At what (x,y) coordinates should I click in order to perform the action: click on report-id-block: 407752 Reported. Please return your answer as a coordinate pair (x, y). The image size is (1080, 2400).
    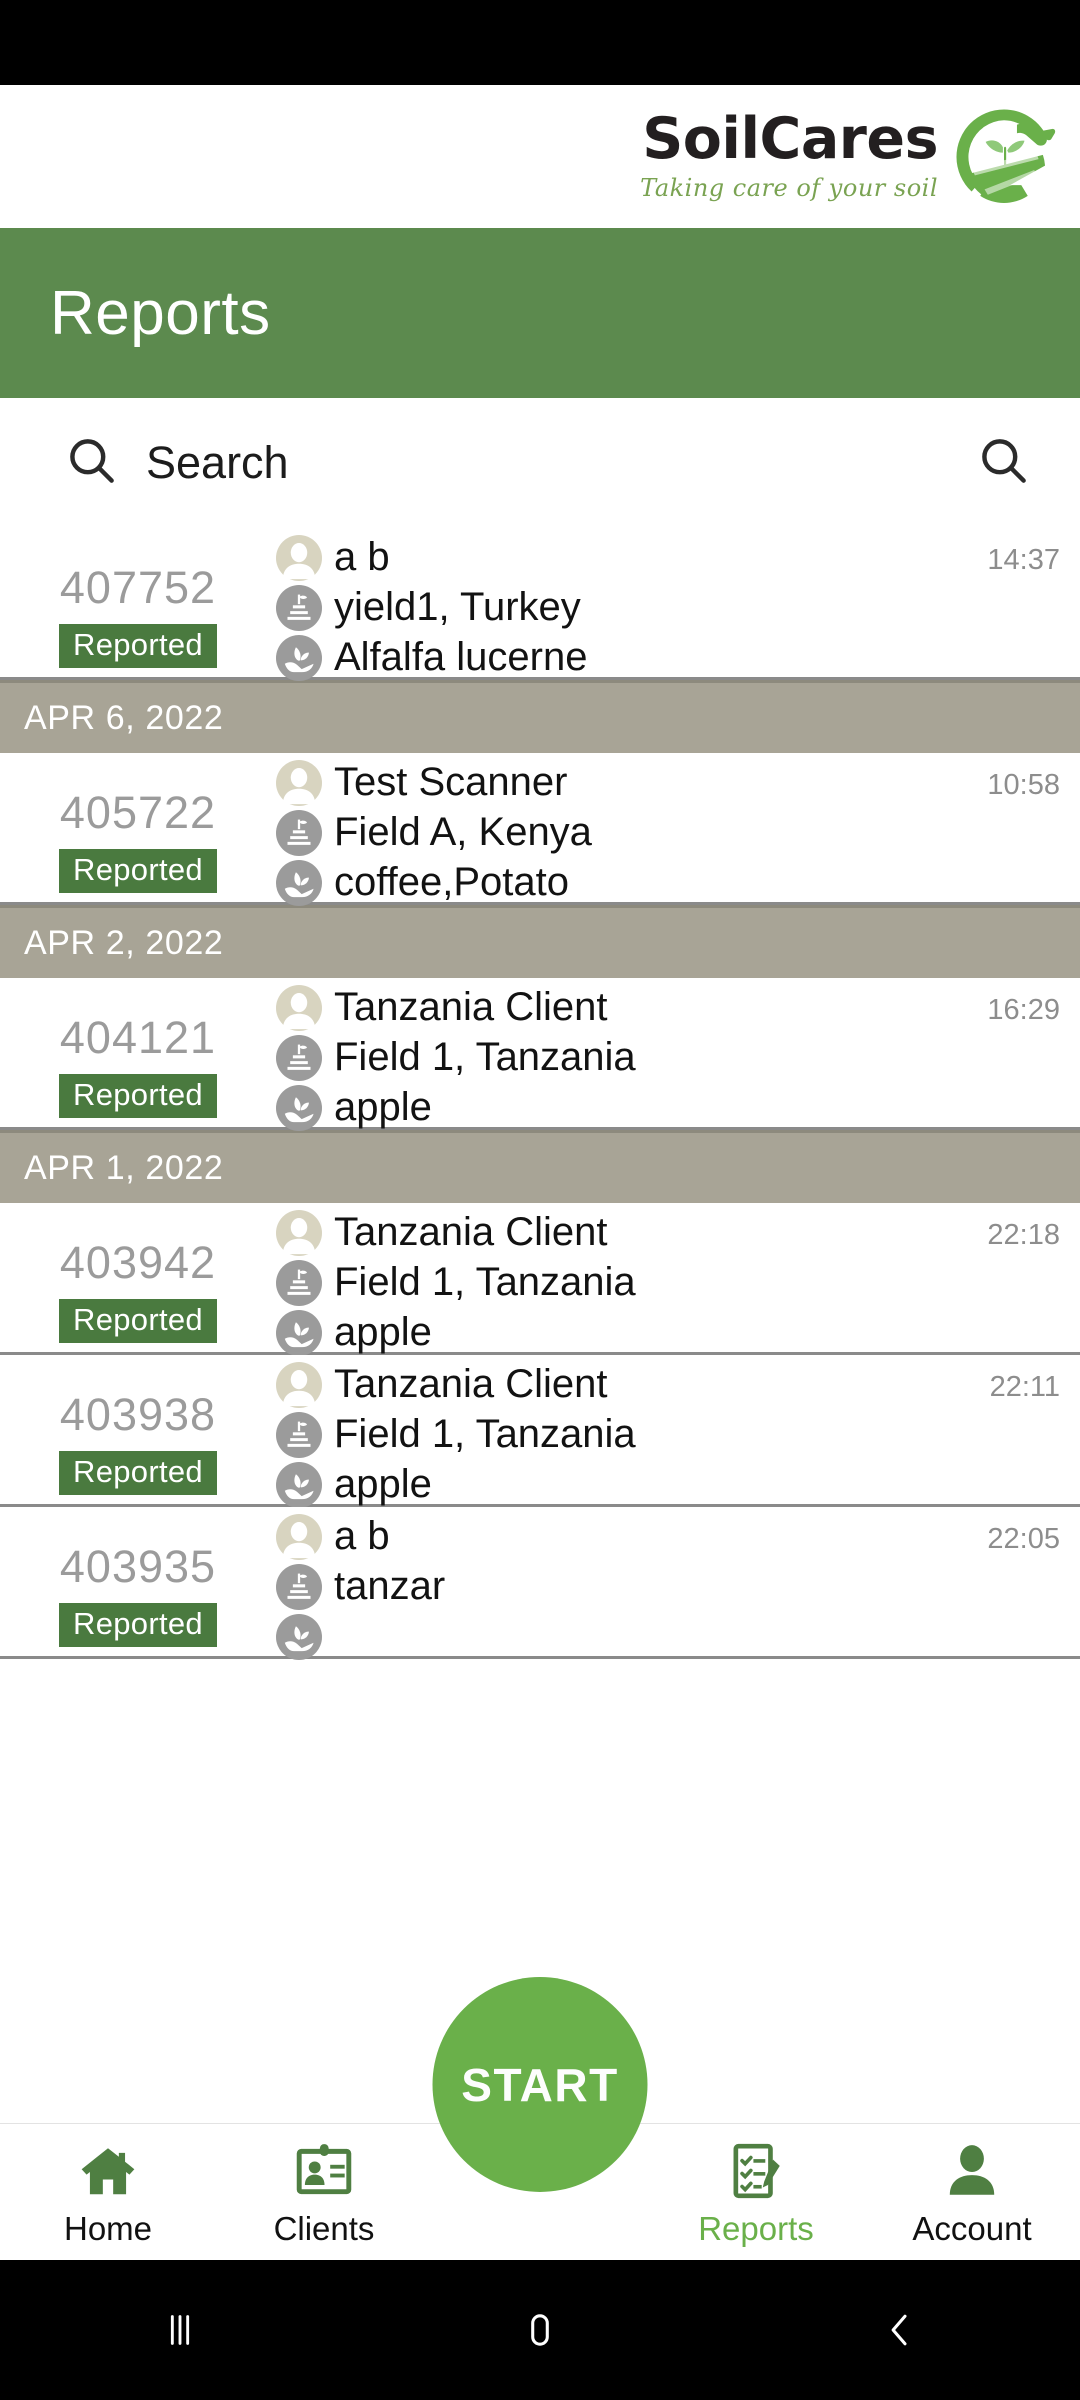
    Looking at the image, I should click on (138, 605).